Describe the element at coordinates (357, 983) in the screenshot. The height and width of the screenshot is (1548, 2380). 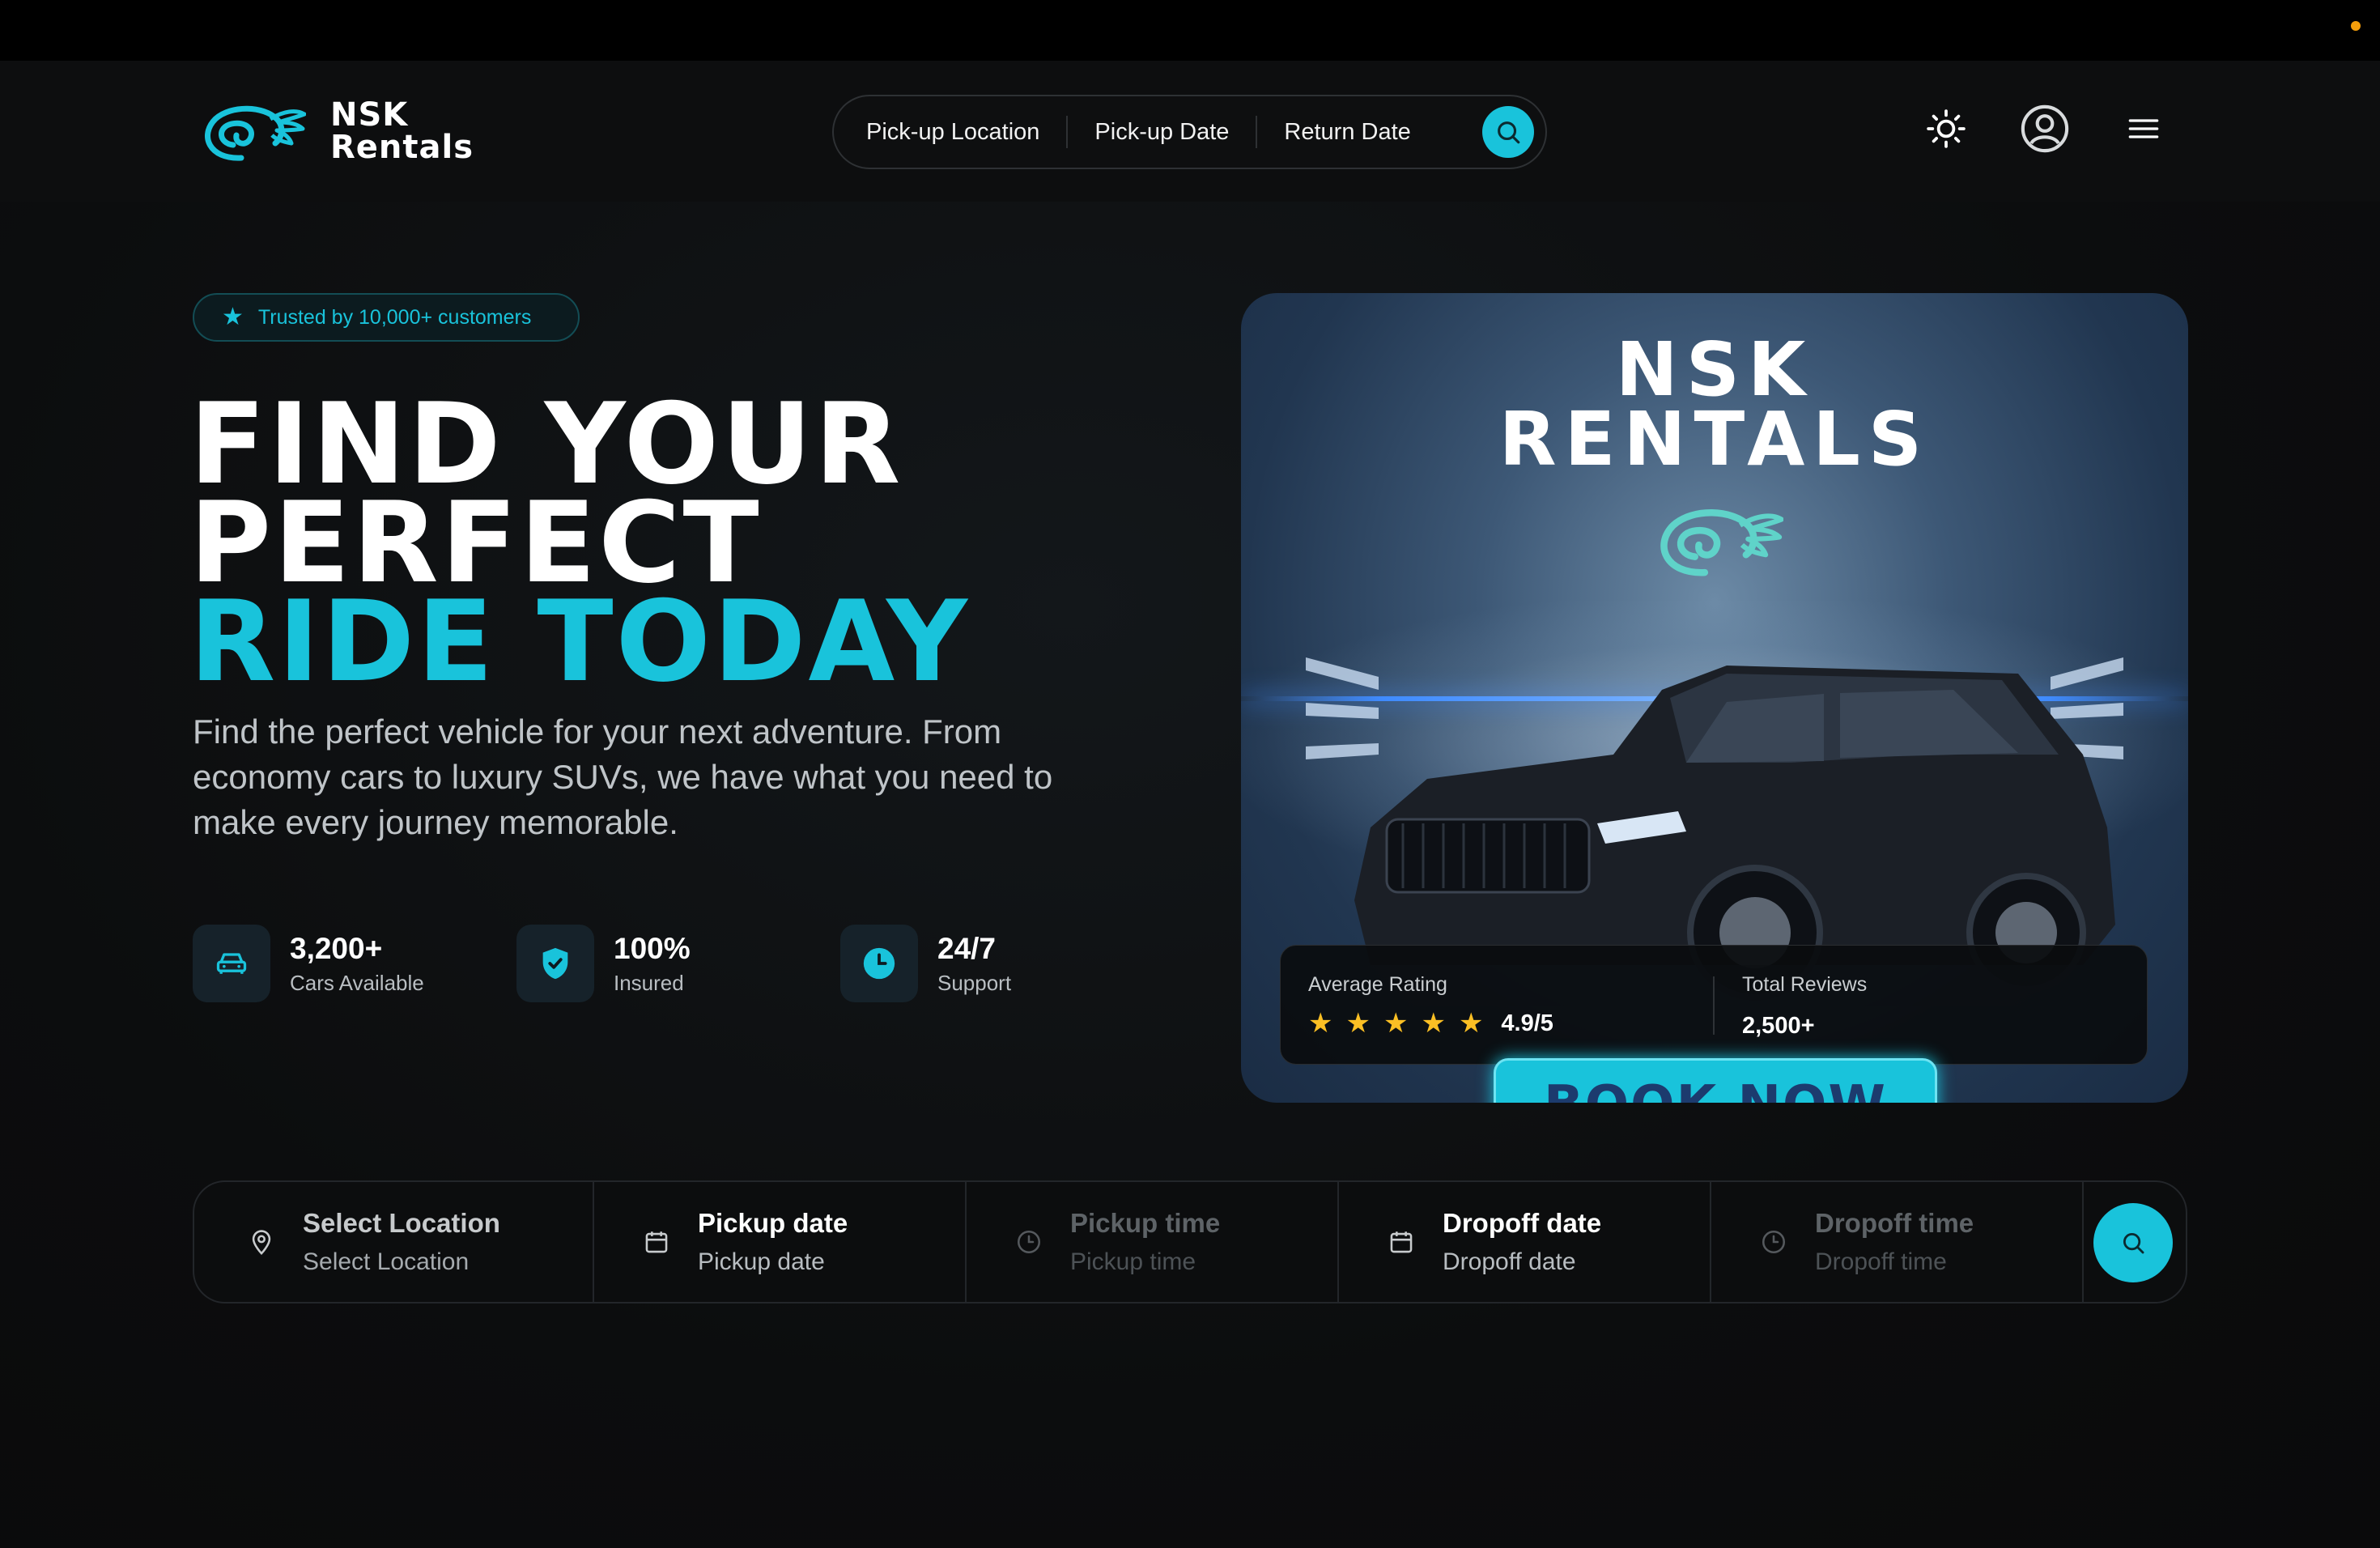
I see `stat-cars-label: Cars Available` at that location.